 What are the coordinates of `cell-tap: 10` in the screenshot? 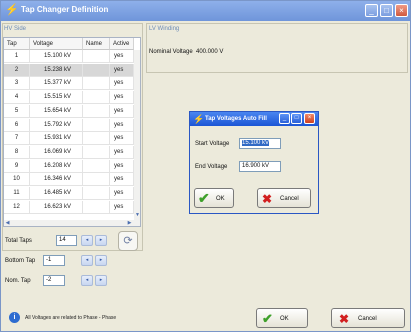 It's located at (17, 180).